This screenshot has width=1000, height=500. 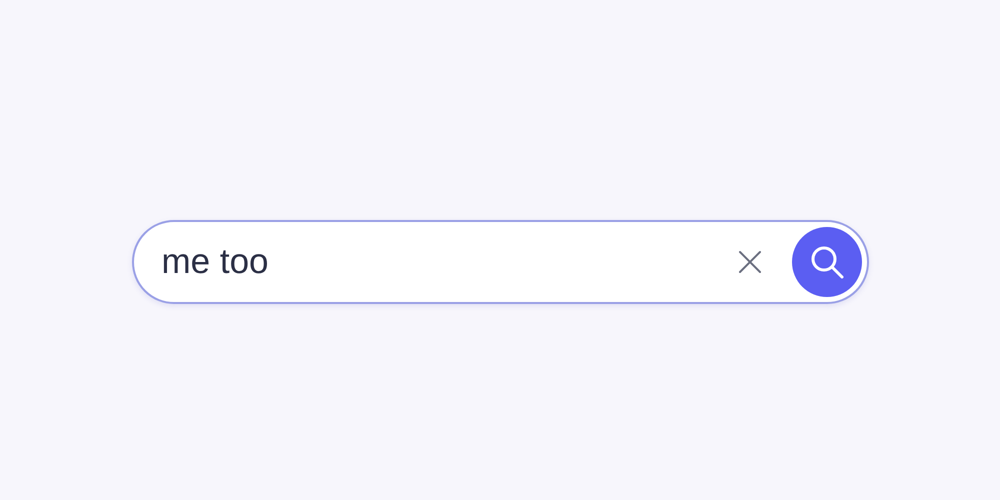 I want to click on search-icon, so click(x=826, y=262).